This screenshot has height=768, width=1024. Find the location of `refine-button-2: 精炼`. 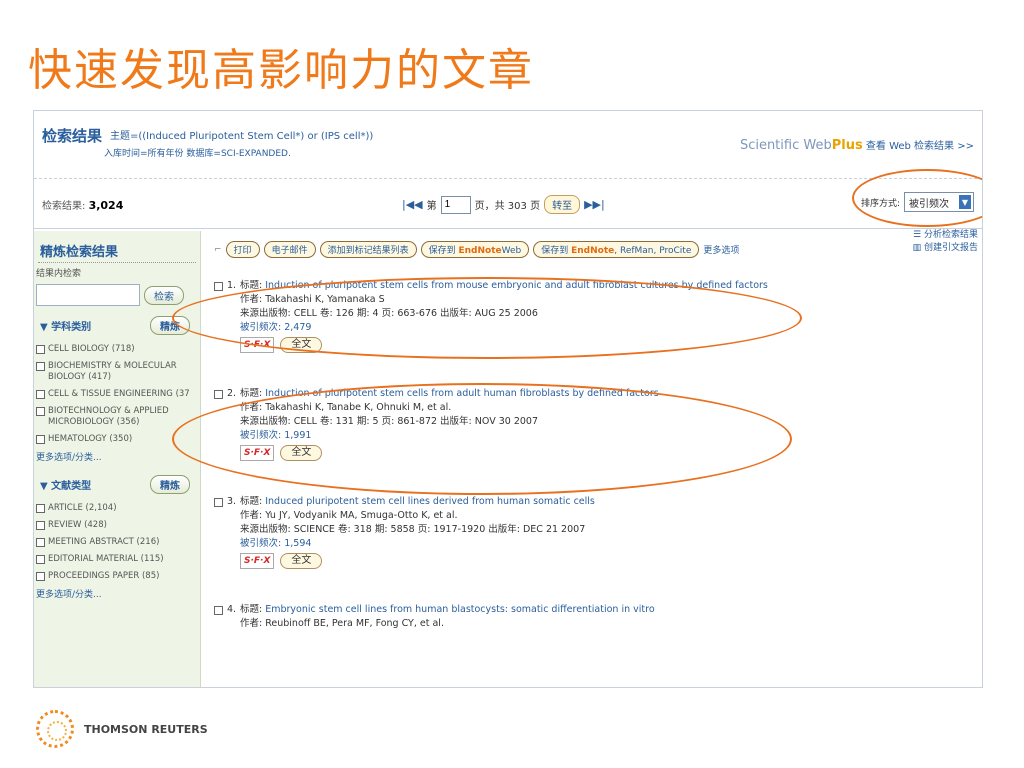

refine-button-2: 精炼 is located at coordinates (170, 484).